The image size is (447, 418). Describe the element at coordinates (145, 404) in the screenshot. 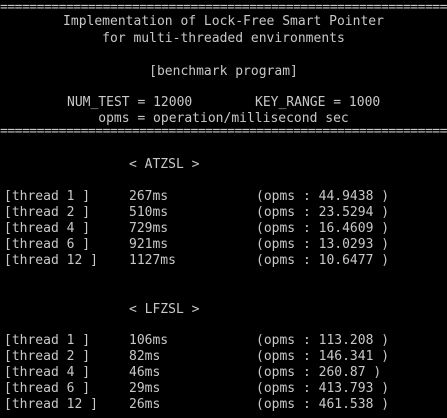

I see `time-value: 26ms` at that location.